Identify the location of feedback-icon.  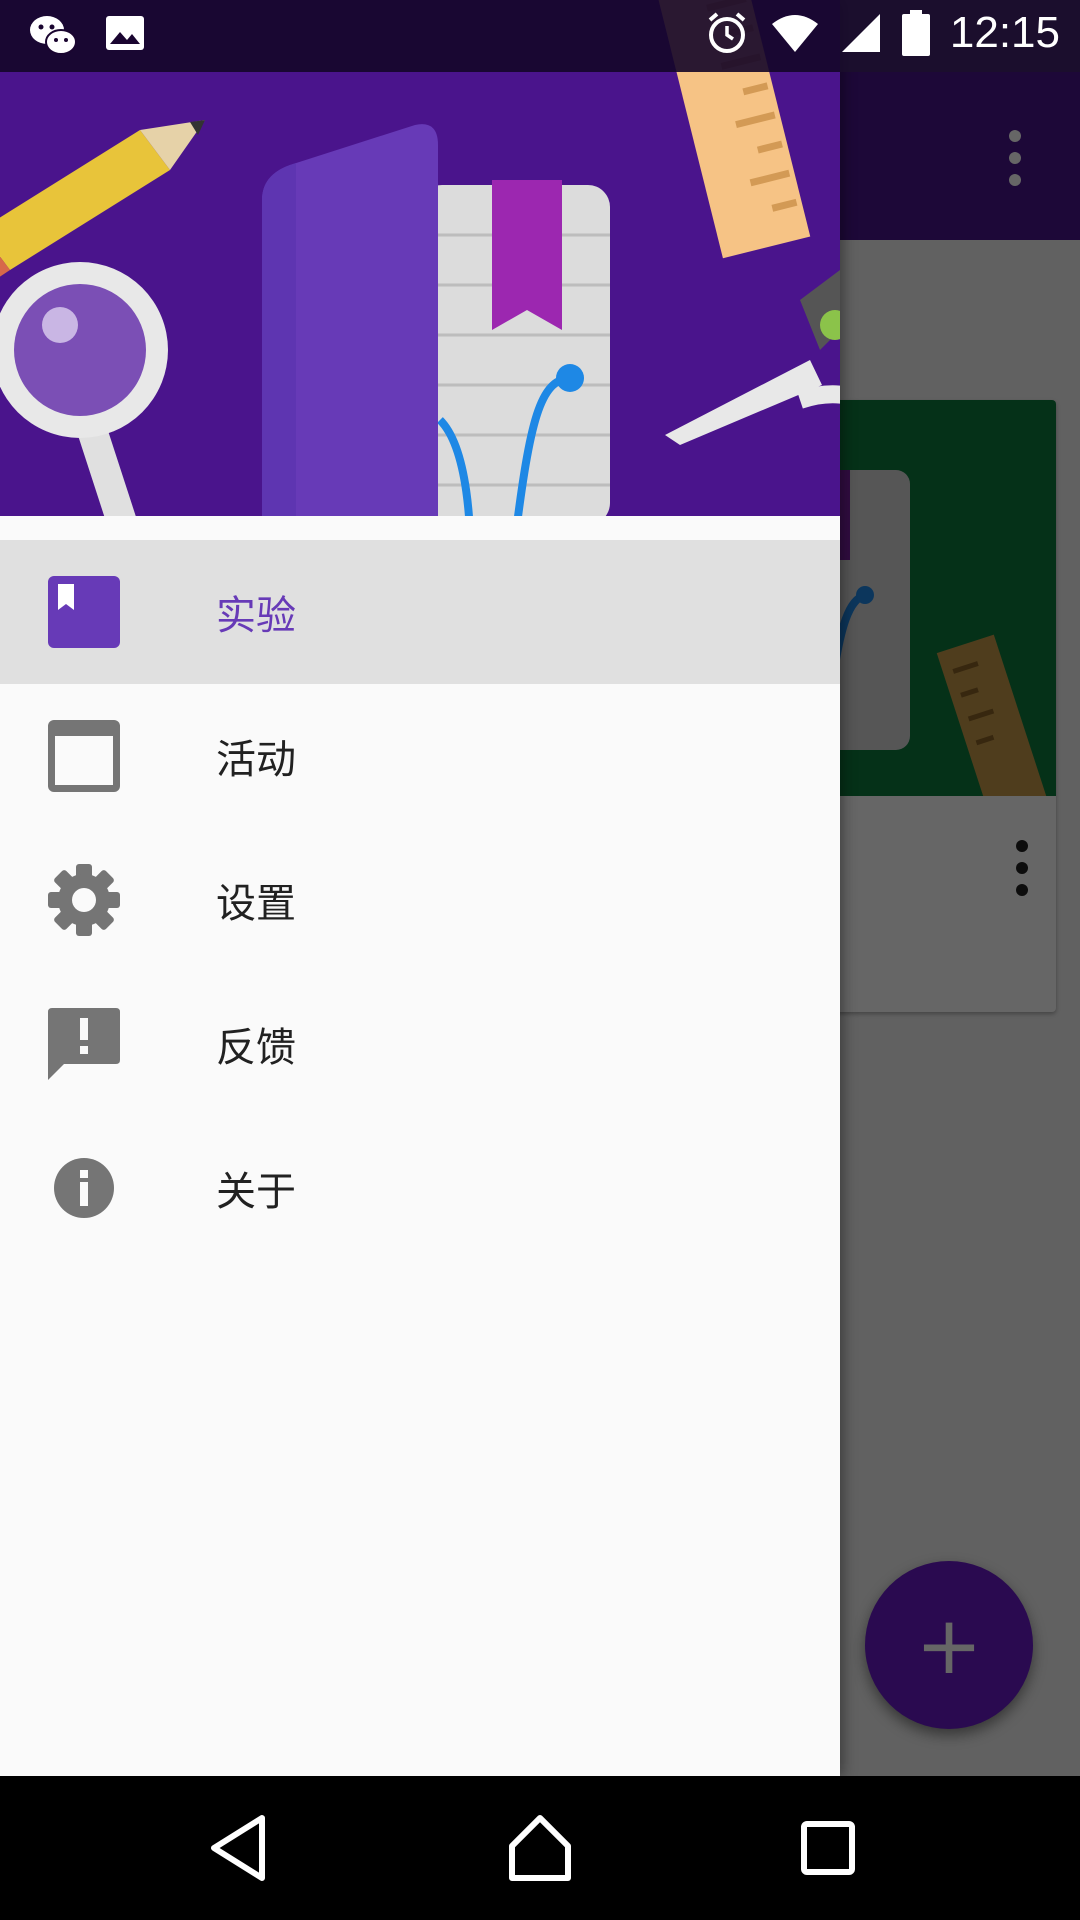
(84, 1044).